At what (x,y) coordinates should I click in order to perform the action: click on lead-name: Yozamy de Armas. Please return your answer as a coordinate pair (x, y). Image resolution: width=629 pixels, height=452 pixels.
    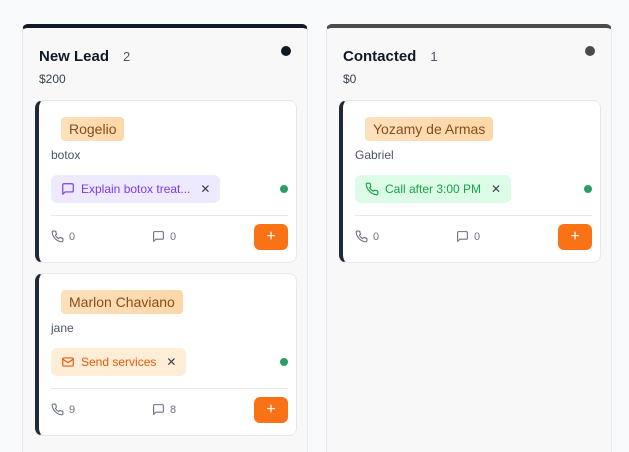
    Looking at the image, I should click on (429, 129).